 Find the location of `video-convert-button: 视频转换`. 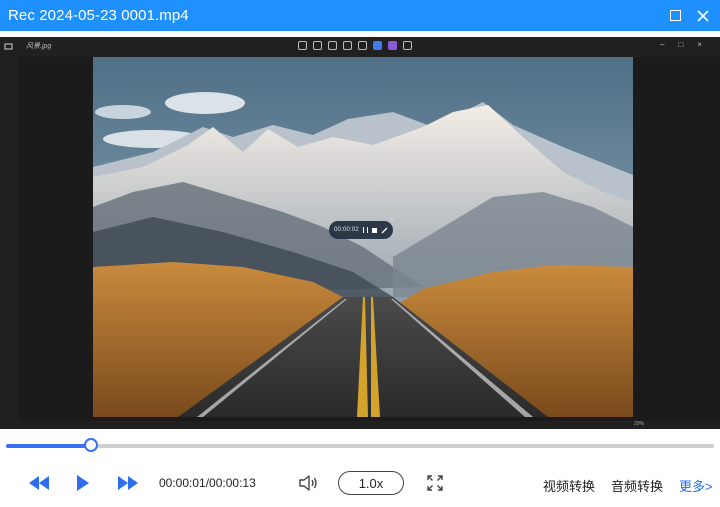

video-convert-button: 视频转换 is located at coordinates (569, 485).